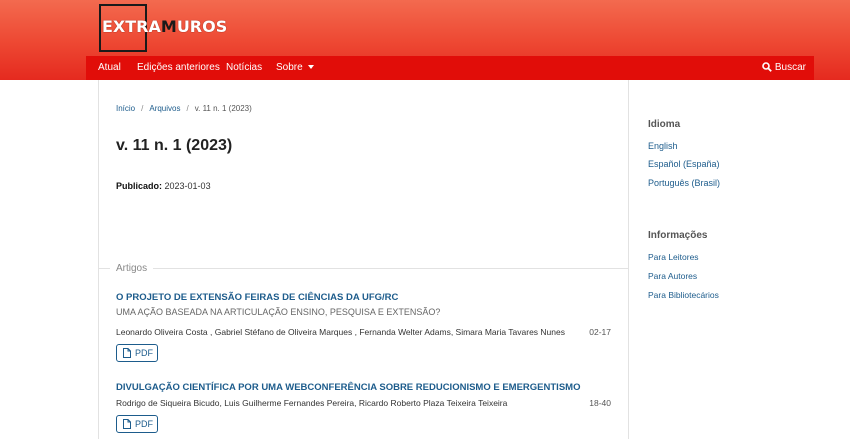 This screenshot has height=439, width=850. I want to click on main-navbar, so click(425, 68).